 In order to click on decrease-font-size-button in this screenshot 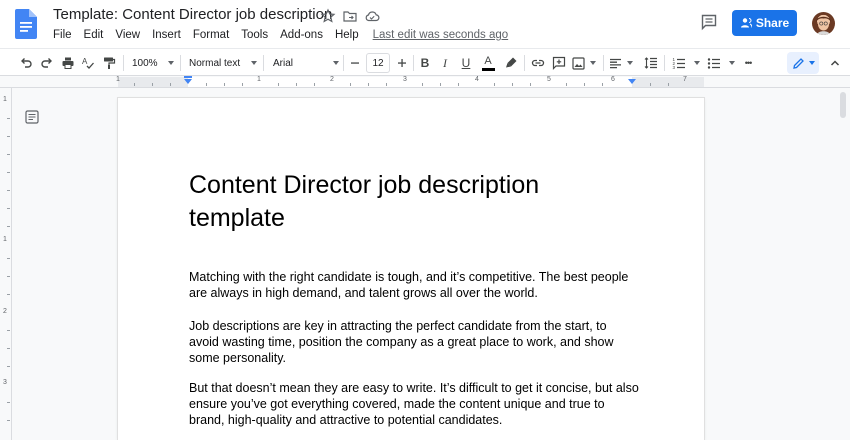, I will do `click(355, 63)`.